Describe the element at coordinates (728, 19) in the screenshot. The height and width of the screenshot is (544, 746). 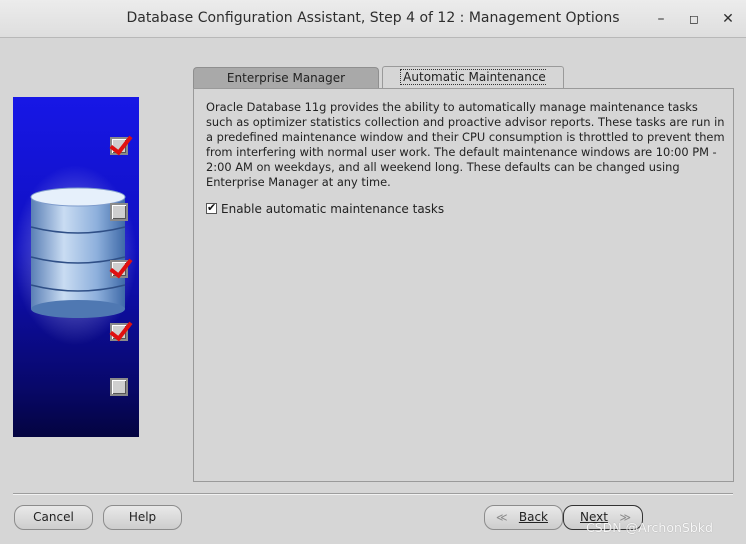
I see `close-button: ✕` at that location.